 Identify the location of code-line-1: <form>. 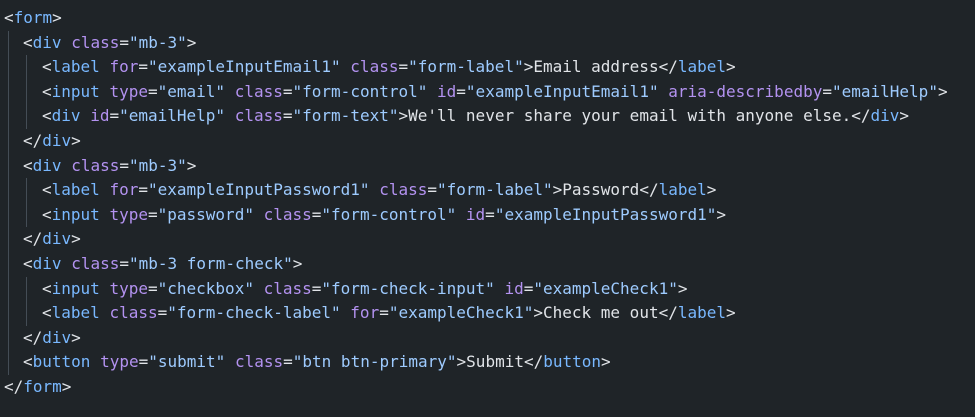
(33, 17).